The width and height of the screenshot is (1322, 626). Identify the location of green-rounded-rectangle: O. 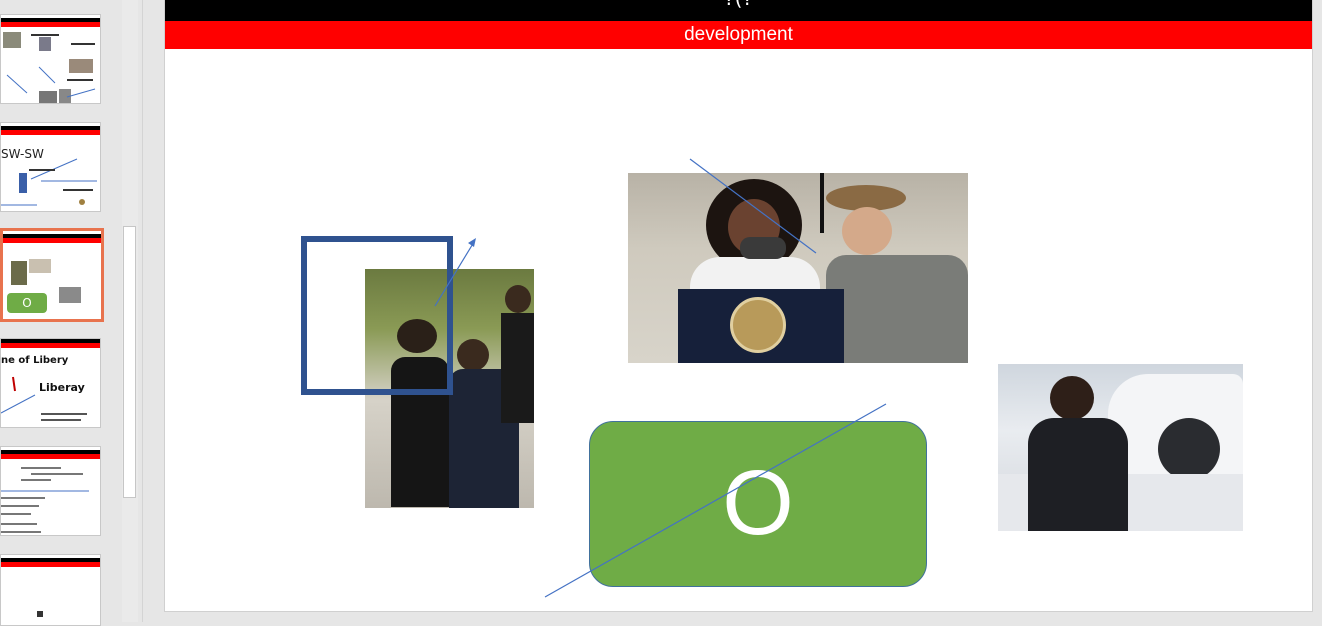
(758, 504).